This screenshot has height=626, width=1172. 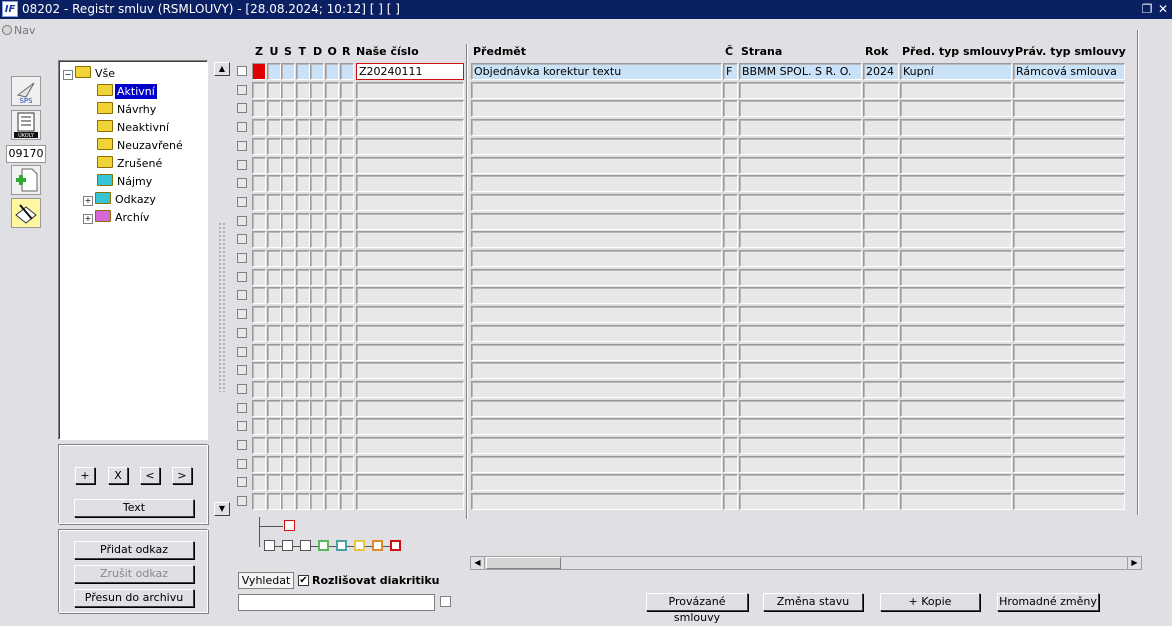 I want to click on nav-button: Nav, so click(x=19, y=35).